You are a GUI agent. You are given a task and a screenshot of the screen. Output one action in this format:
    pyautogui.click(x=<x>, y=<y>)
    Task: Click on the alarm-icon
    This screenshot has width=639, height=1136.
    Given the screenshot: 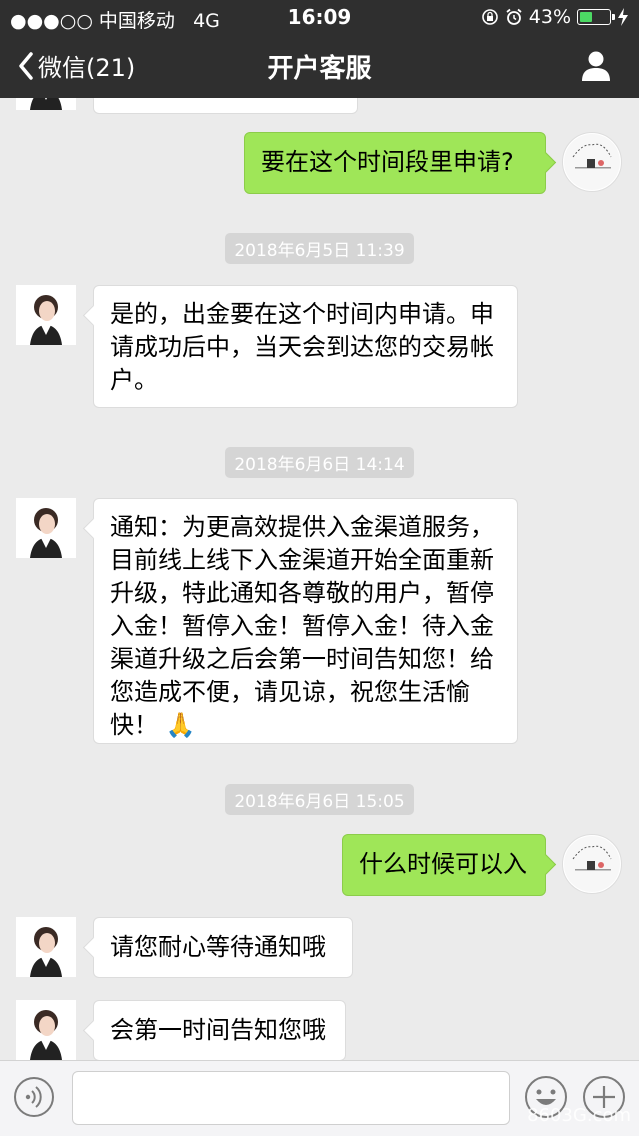 What is the action you would take?
    pyautogui.click(x=514, y=16)
    